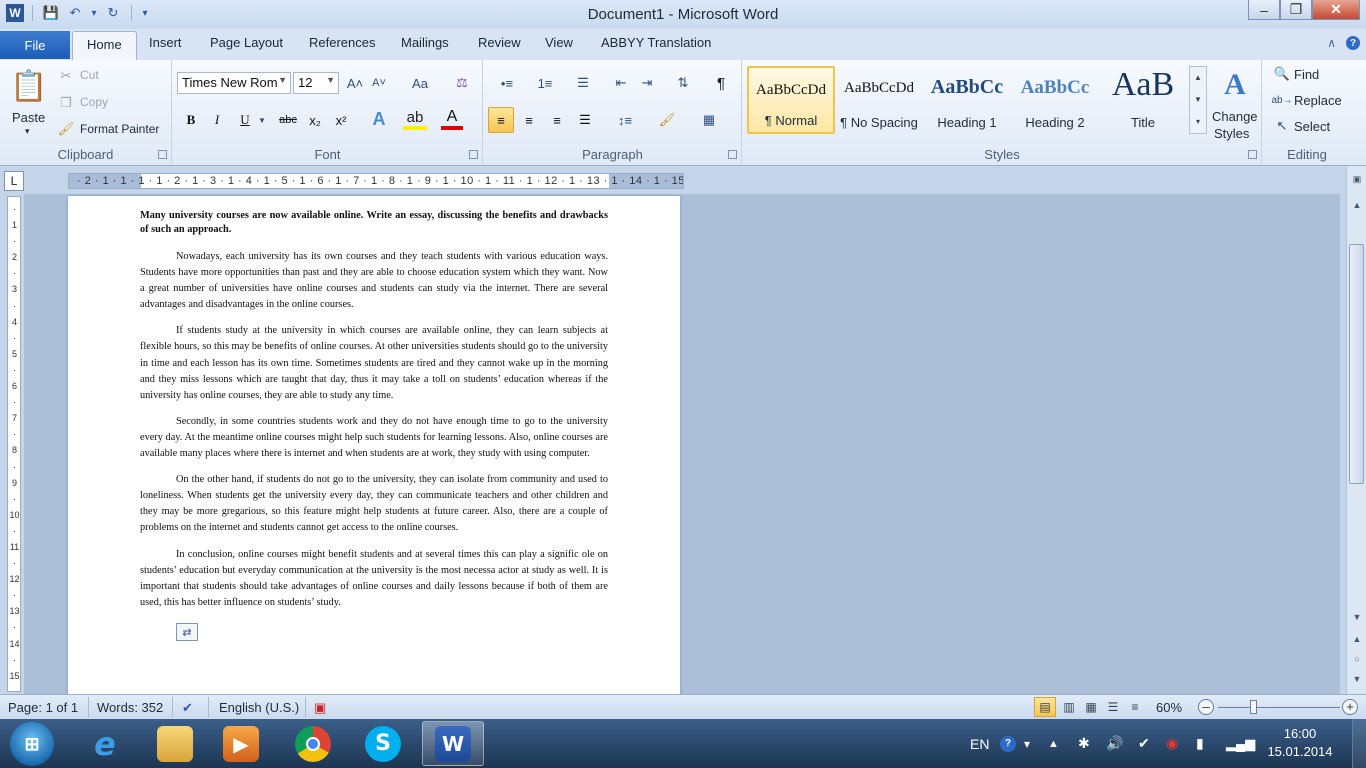 This screenshot has height=768, width=1366. Describe the element at coordinates (1172, 743) in the screenshot. I see `tray-app-icon: ◉` at that location.